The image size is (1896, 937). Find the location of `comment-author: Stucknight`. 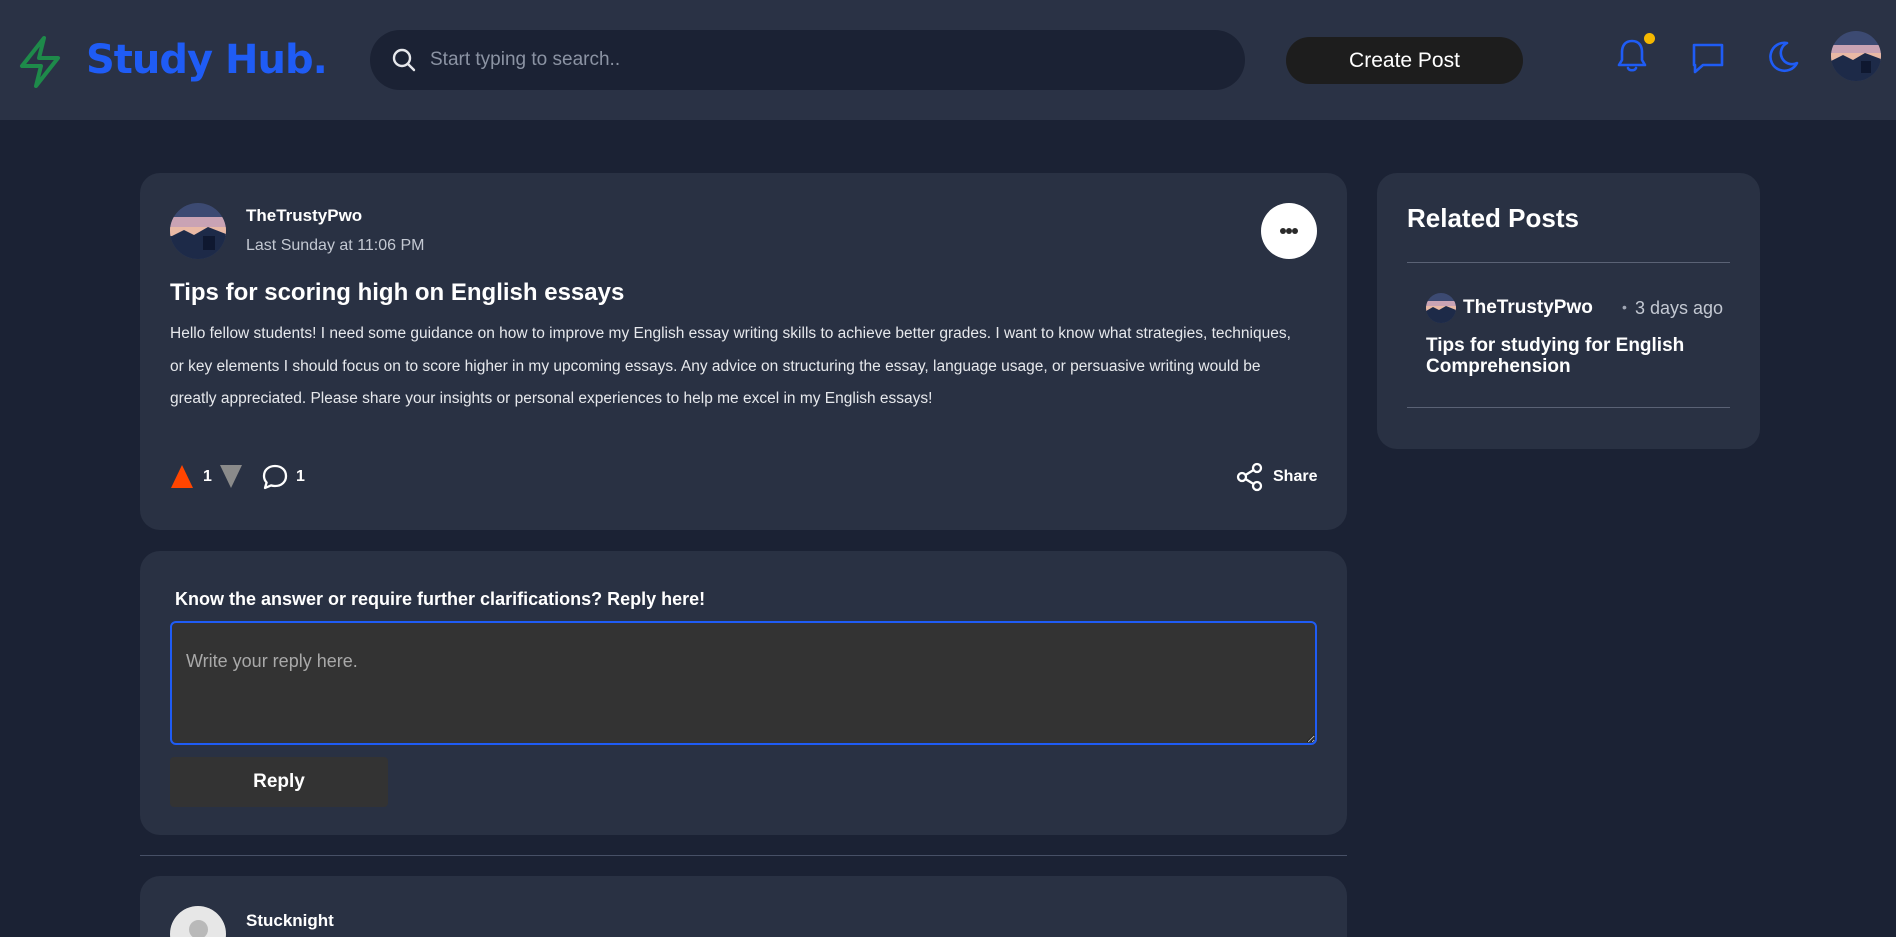

comment-author: Stucknight is located at coordinates (290, 921).